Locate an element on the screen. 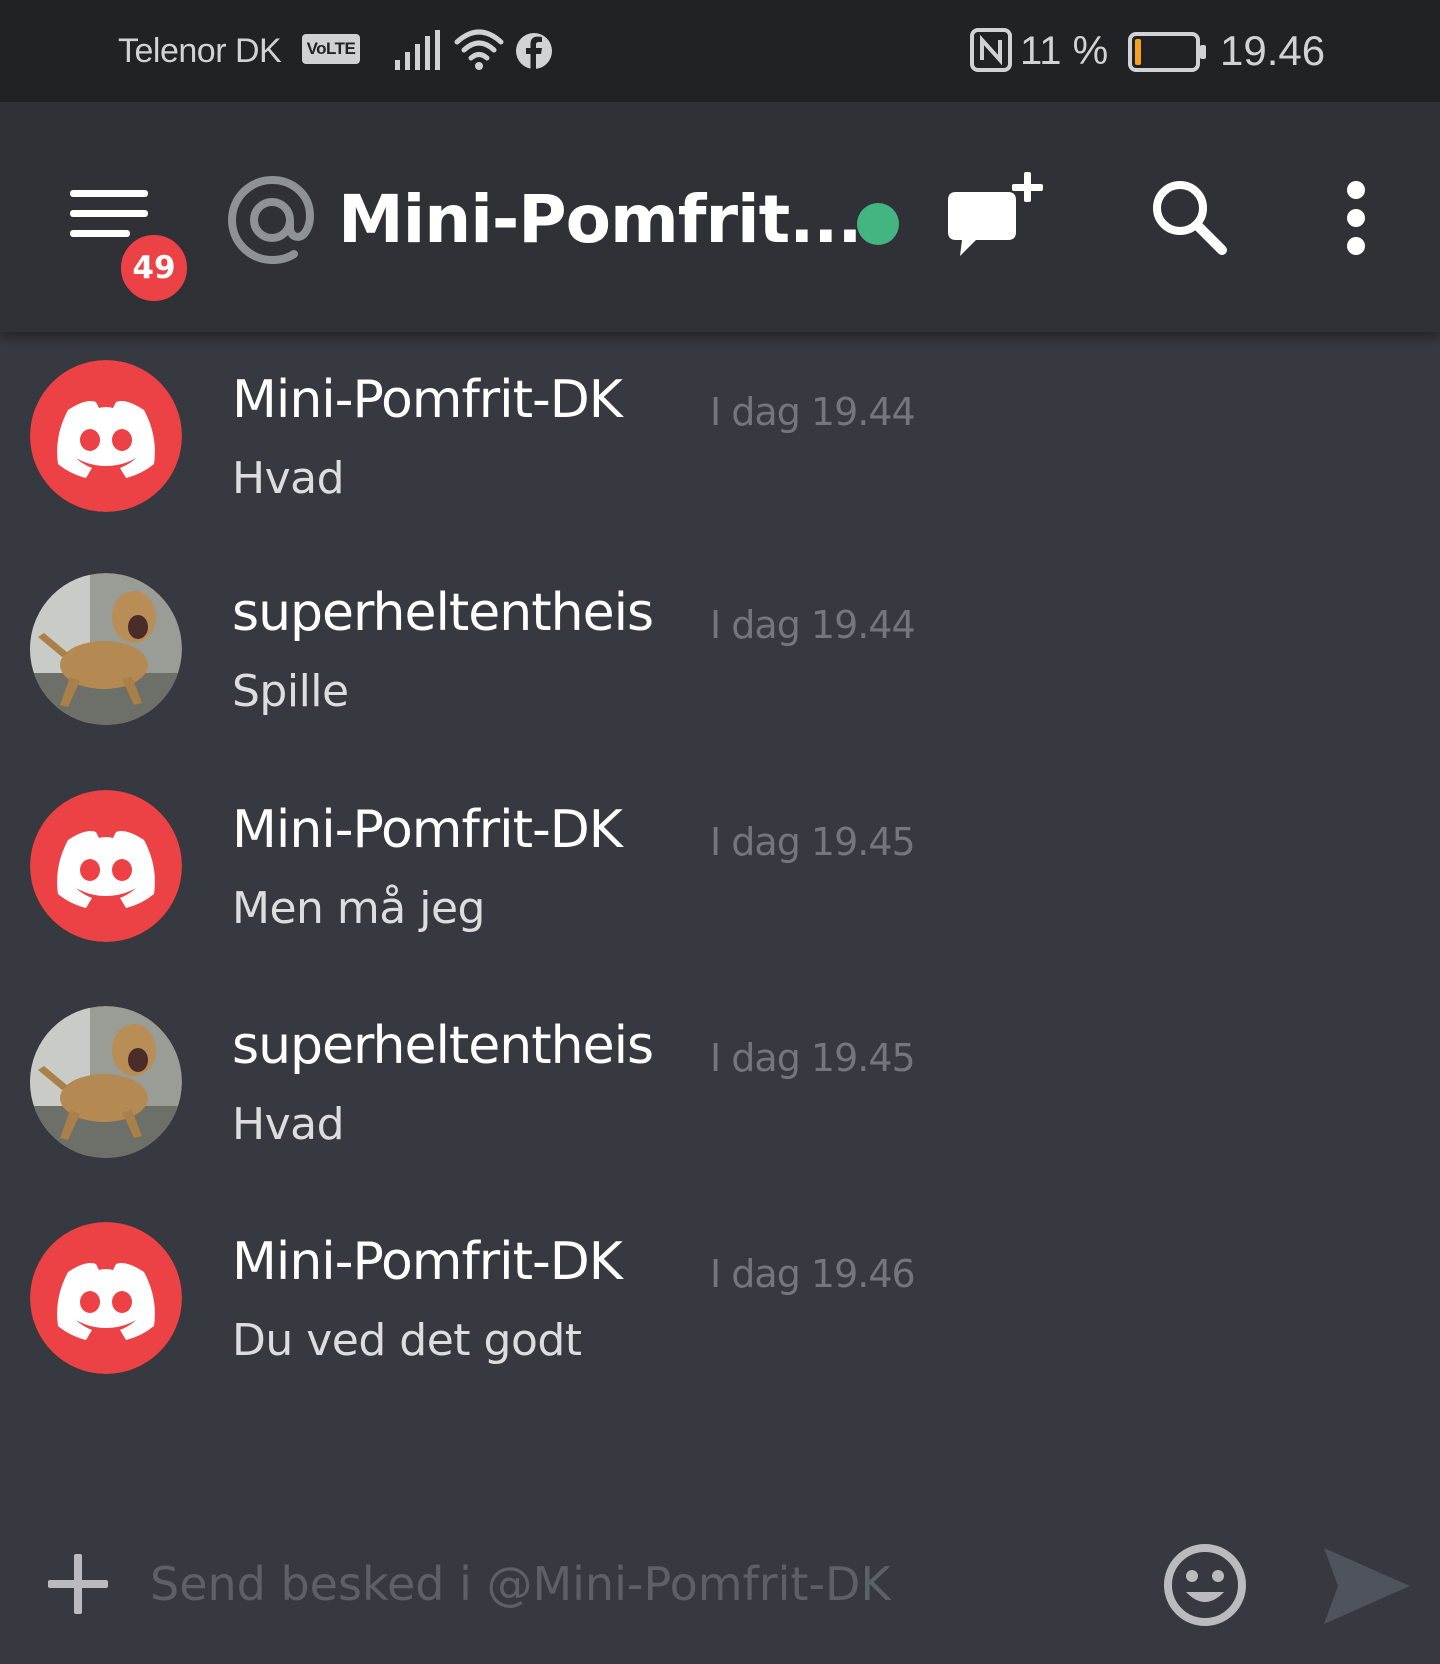 The height and width of the screenshot is (1664, 1440). nfc-icon is located at coordinates (991, 50).